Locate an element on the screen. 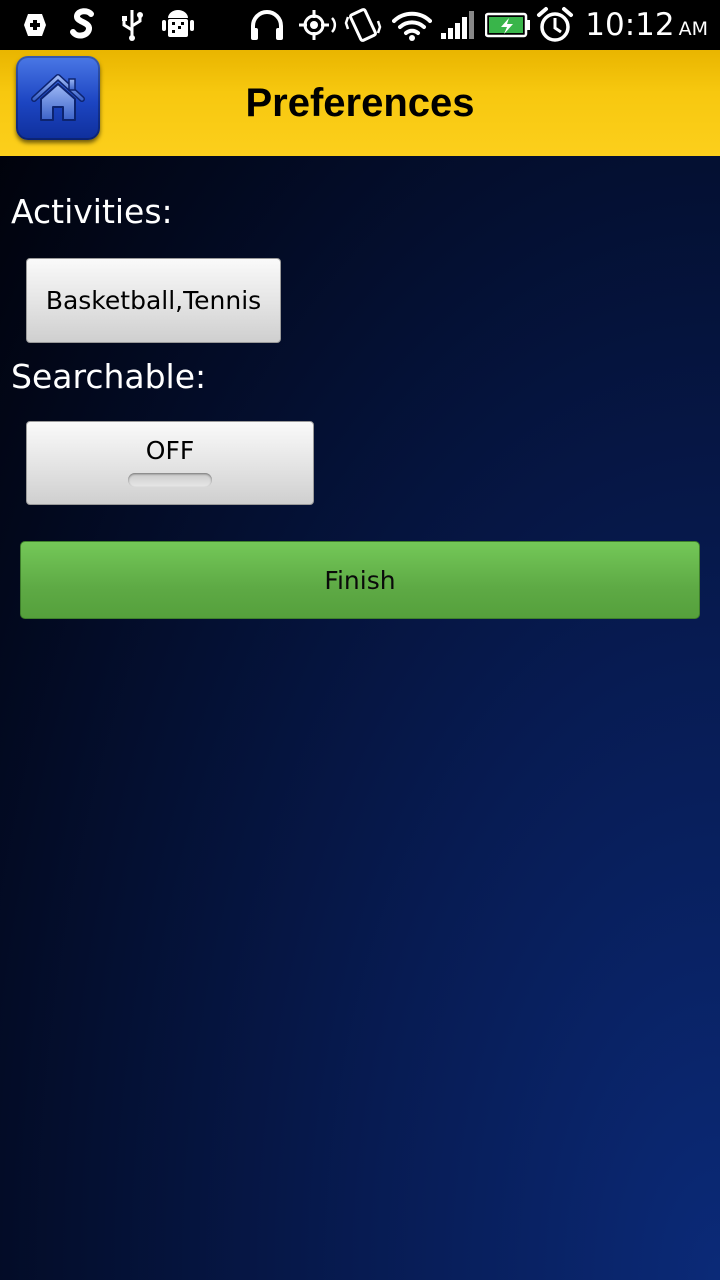 This screenshot has height=1280, width=720. status-clock: 10:12 AM is located at coordinates (646, 25).